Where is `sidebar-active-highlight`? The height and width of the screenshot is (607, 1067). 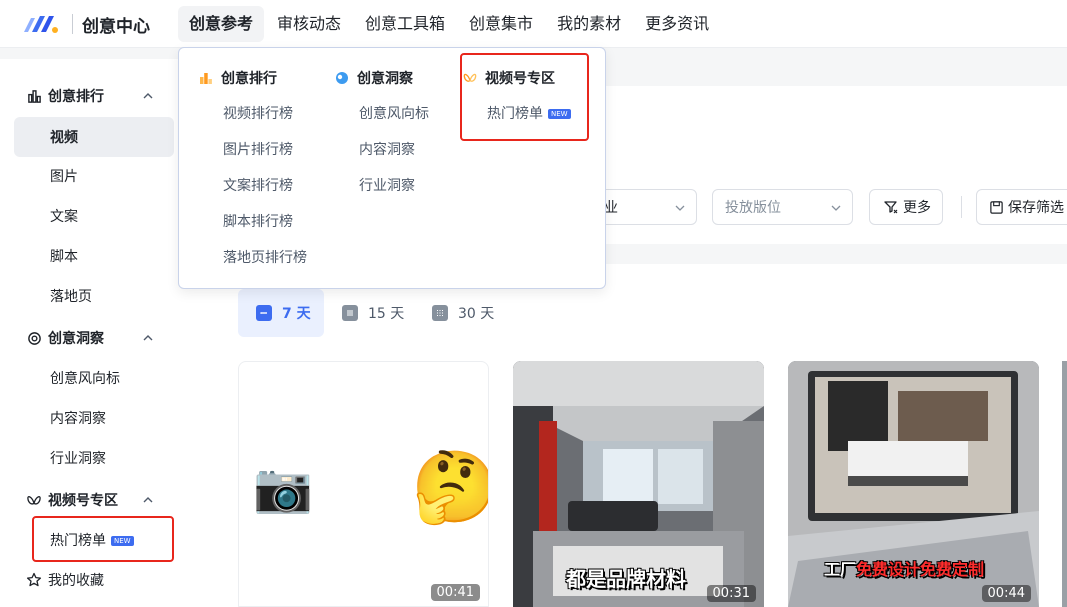 sidebar-active-highlight is located at coordinates (94, 137).